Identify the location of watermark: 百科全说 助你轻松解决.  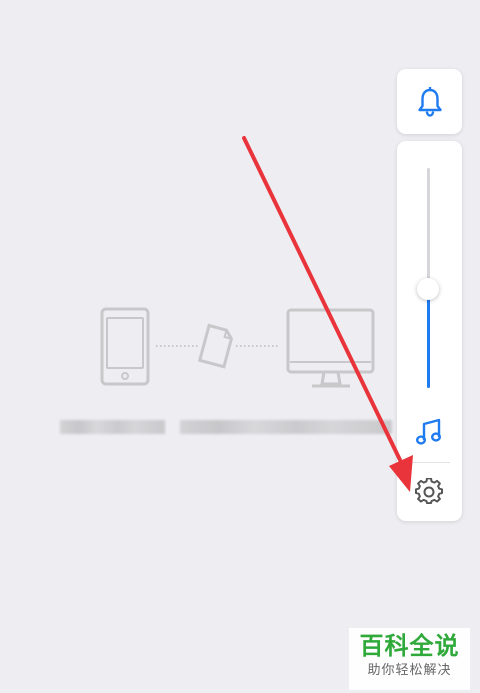
(409, 659).